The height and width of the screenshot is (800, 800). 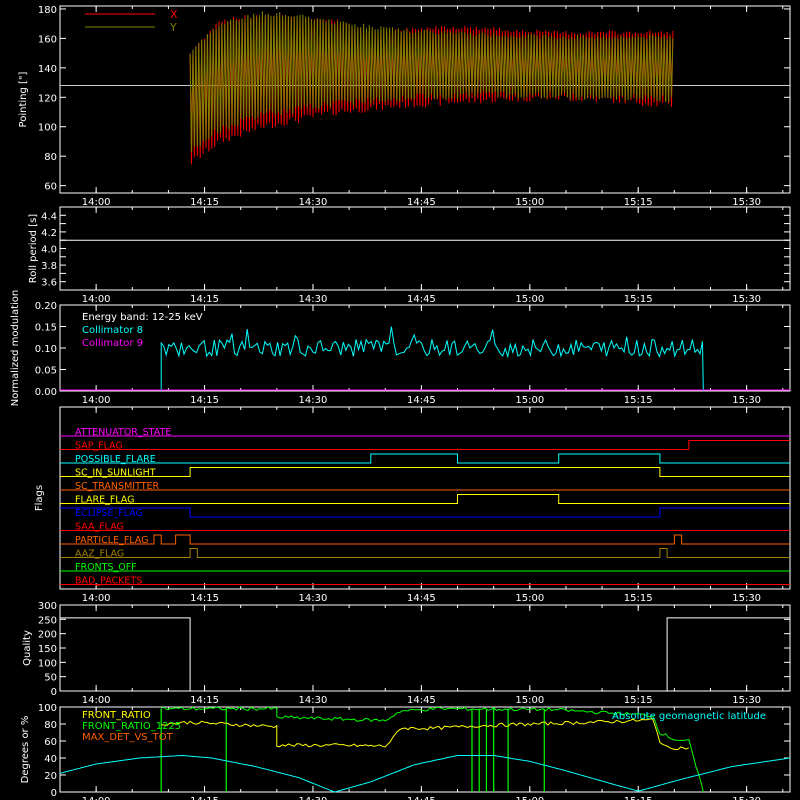 I want to click on y-axis-label: Flags, so click(x=39, y=498).